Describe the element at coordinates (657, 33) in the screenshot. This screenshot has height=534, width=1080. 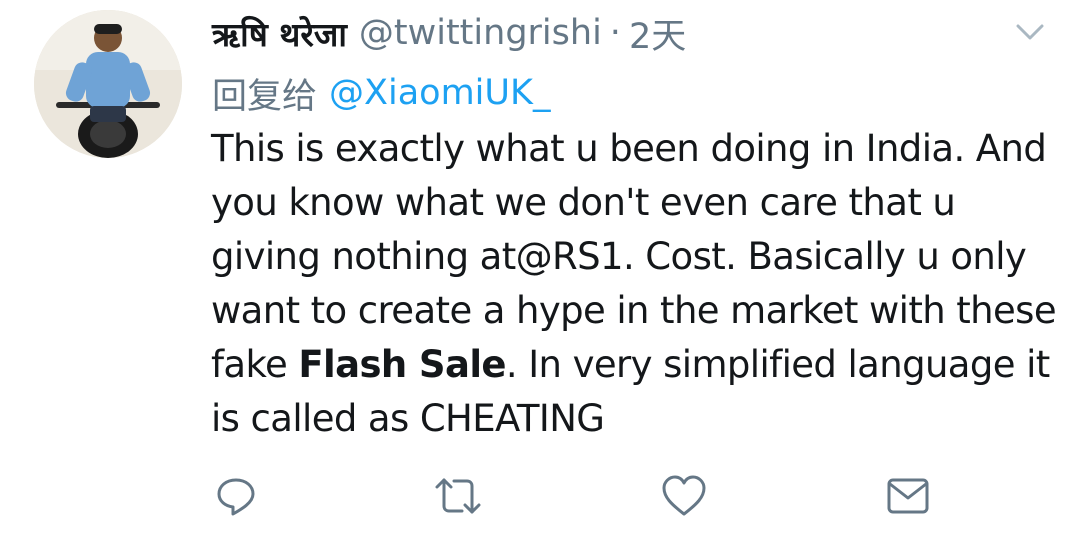
I see `timestamp: 2天` at that location.